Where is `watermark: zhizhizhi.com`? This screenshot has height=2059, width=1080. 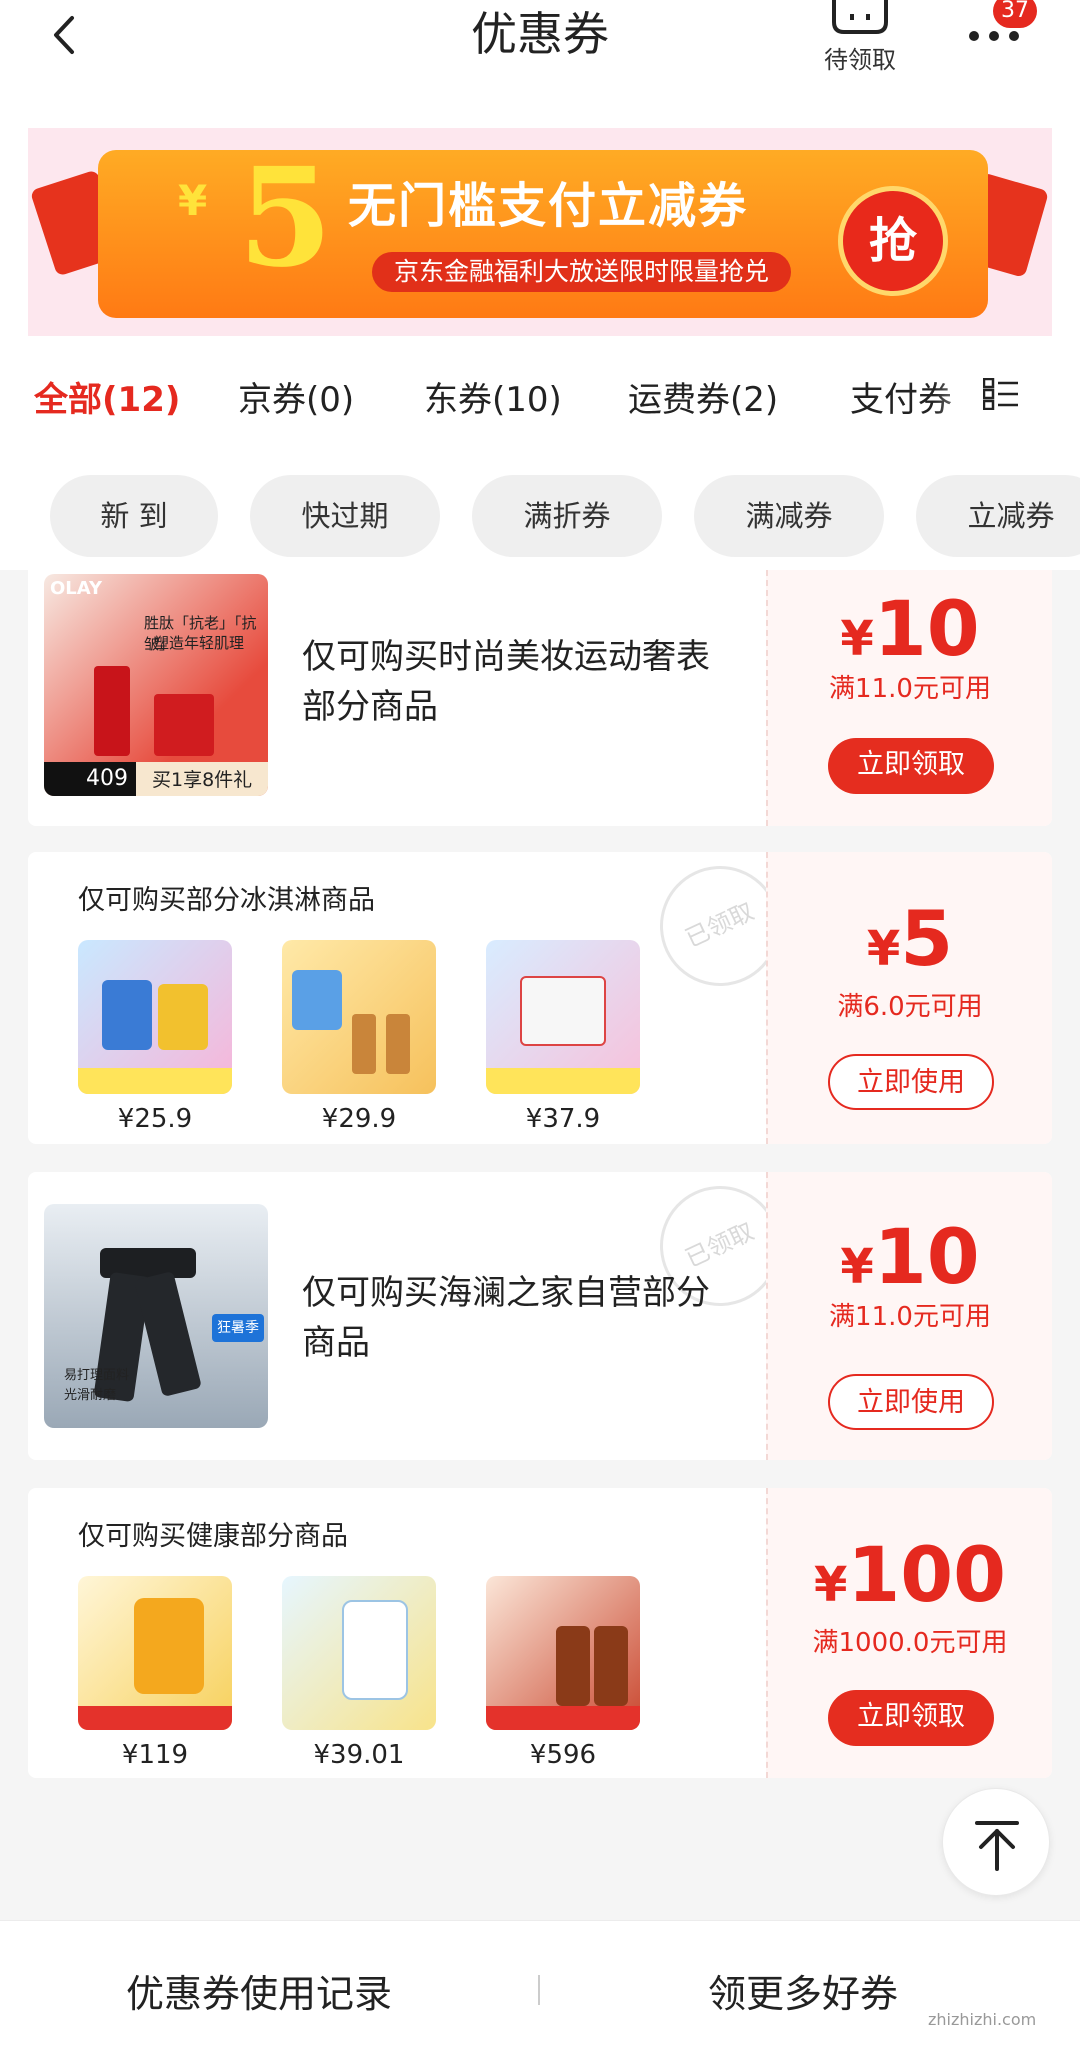
watermark: zhizhizhi.com is located at coordinates (982, 2019).